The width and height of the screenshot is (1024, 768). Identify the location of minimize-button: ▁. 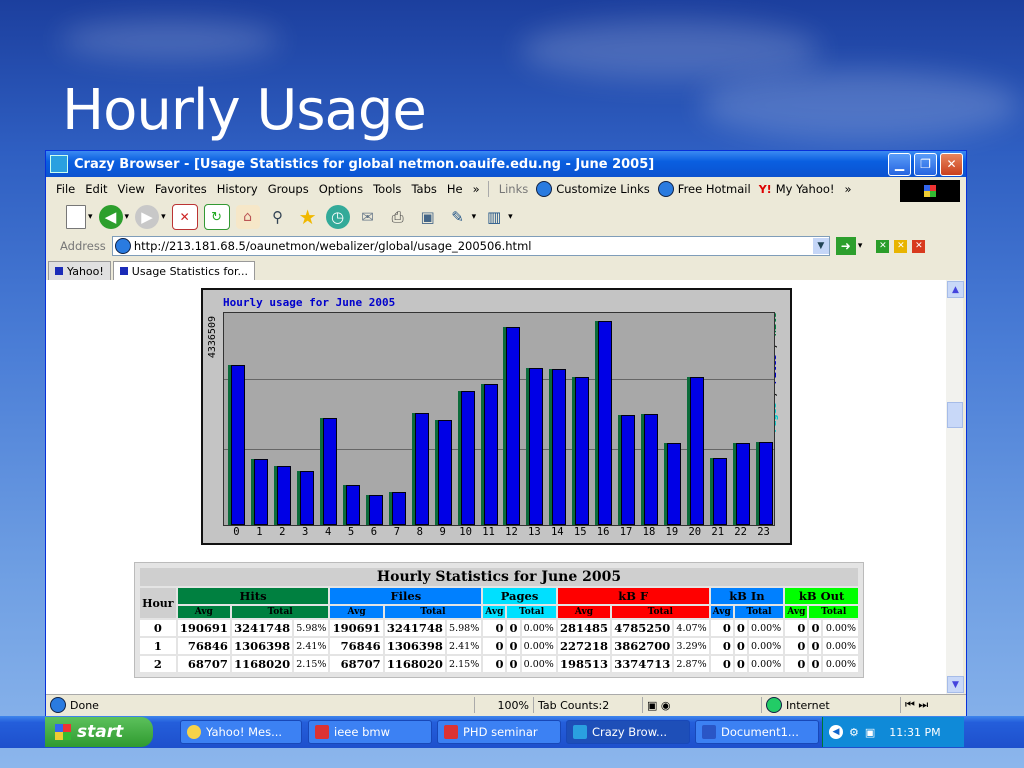
(899, 164).